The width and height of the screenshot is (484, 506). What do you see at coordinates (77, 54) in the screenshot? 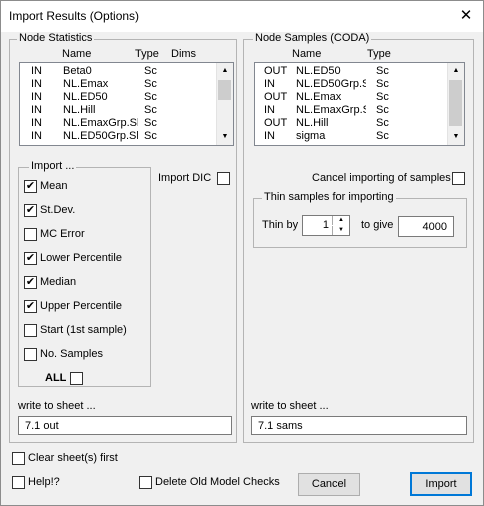
I see `col-name-header: Name` at bounding box center [77, 54].